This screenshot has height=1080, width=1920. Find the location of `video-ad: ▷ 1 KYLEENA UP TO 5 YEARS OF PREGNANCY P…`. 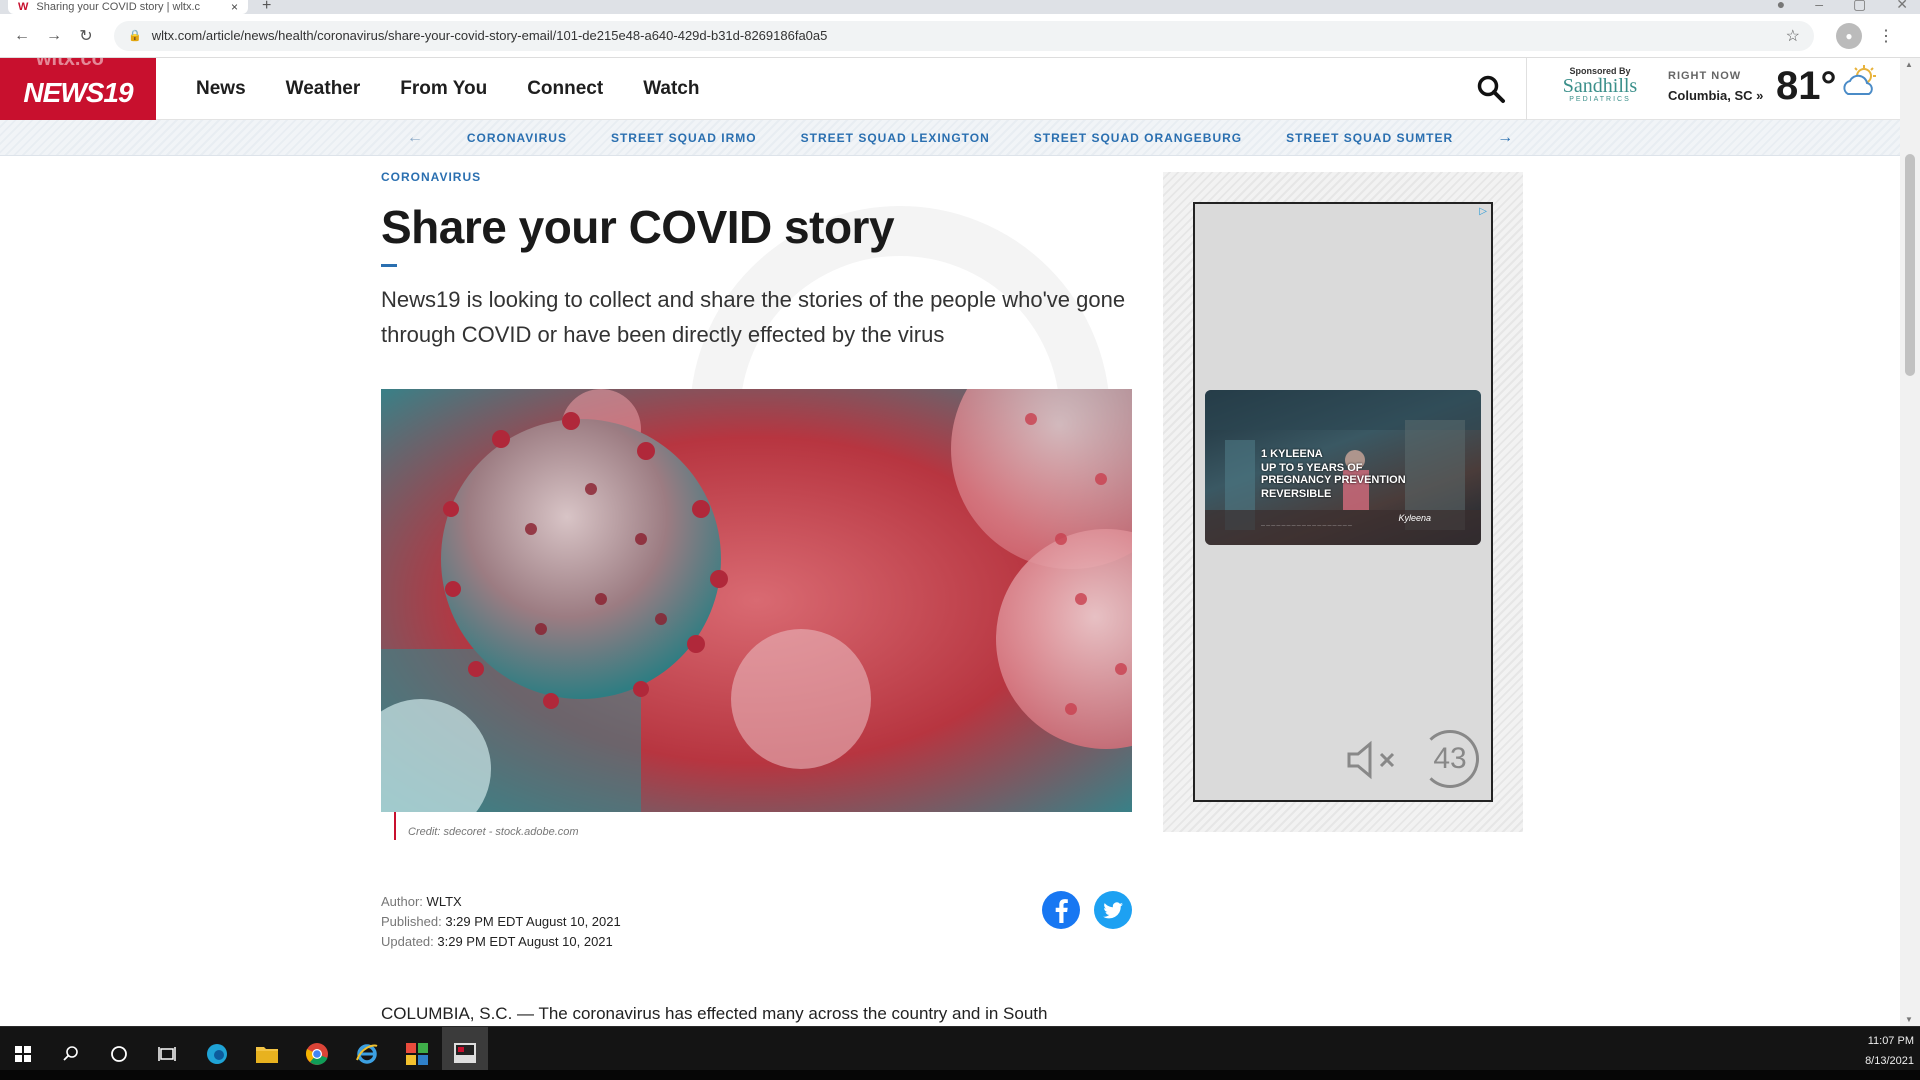

video-ad: ▷ 1 KYLEENA UP TO 5 YEARS OF PREGNANCY P… is located at coordinates (1343, 502).